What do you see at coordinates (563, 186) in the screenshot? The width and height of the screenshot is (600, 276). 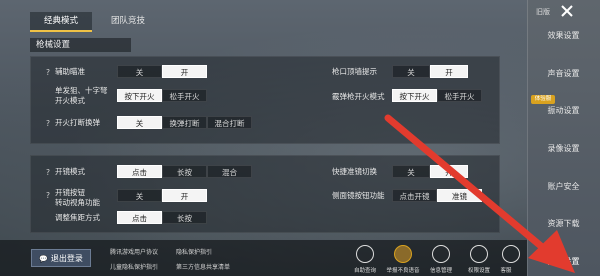 I see `sidebar-item-account: 账户安全` at bounding box center [563, 186].